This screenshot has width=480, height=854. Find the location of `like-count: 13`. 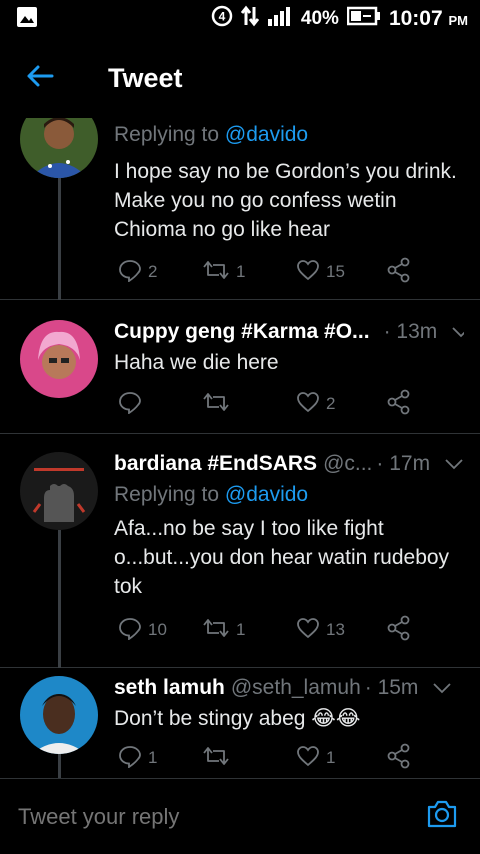

like-count: 13 is located at coordinates (335, 629).